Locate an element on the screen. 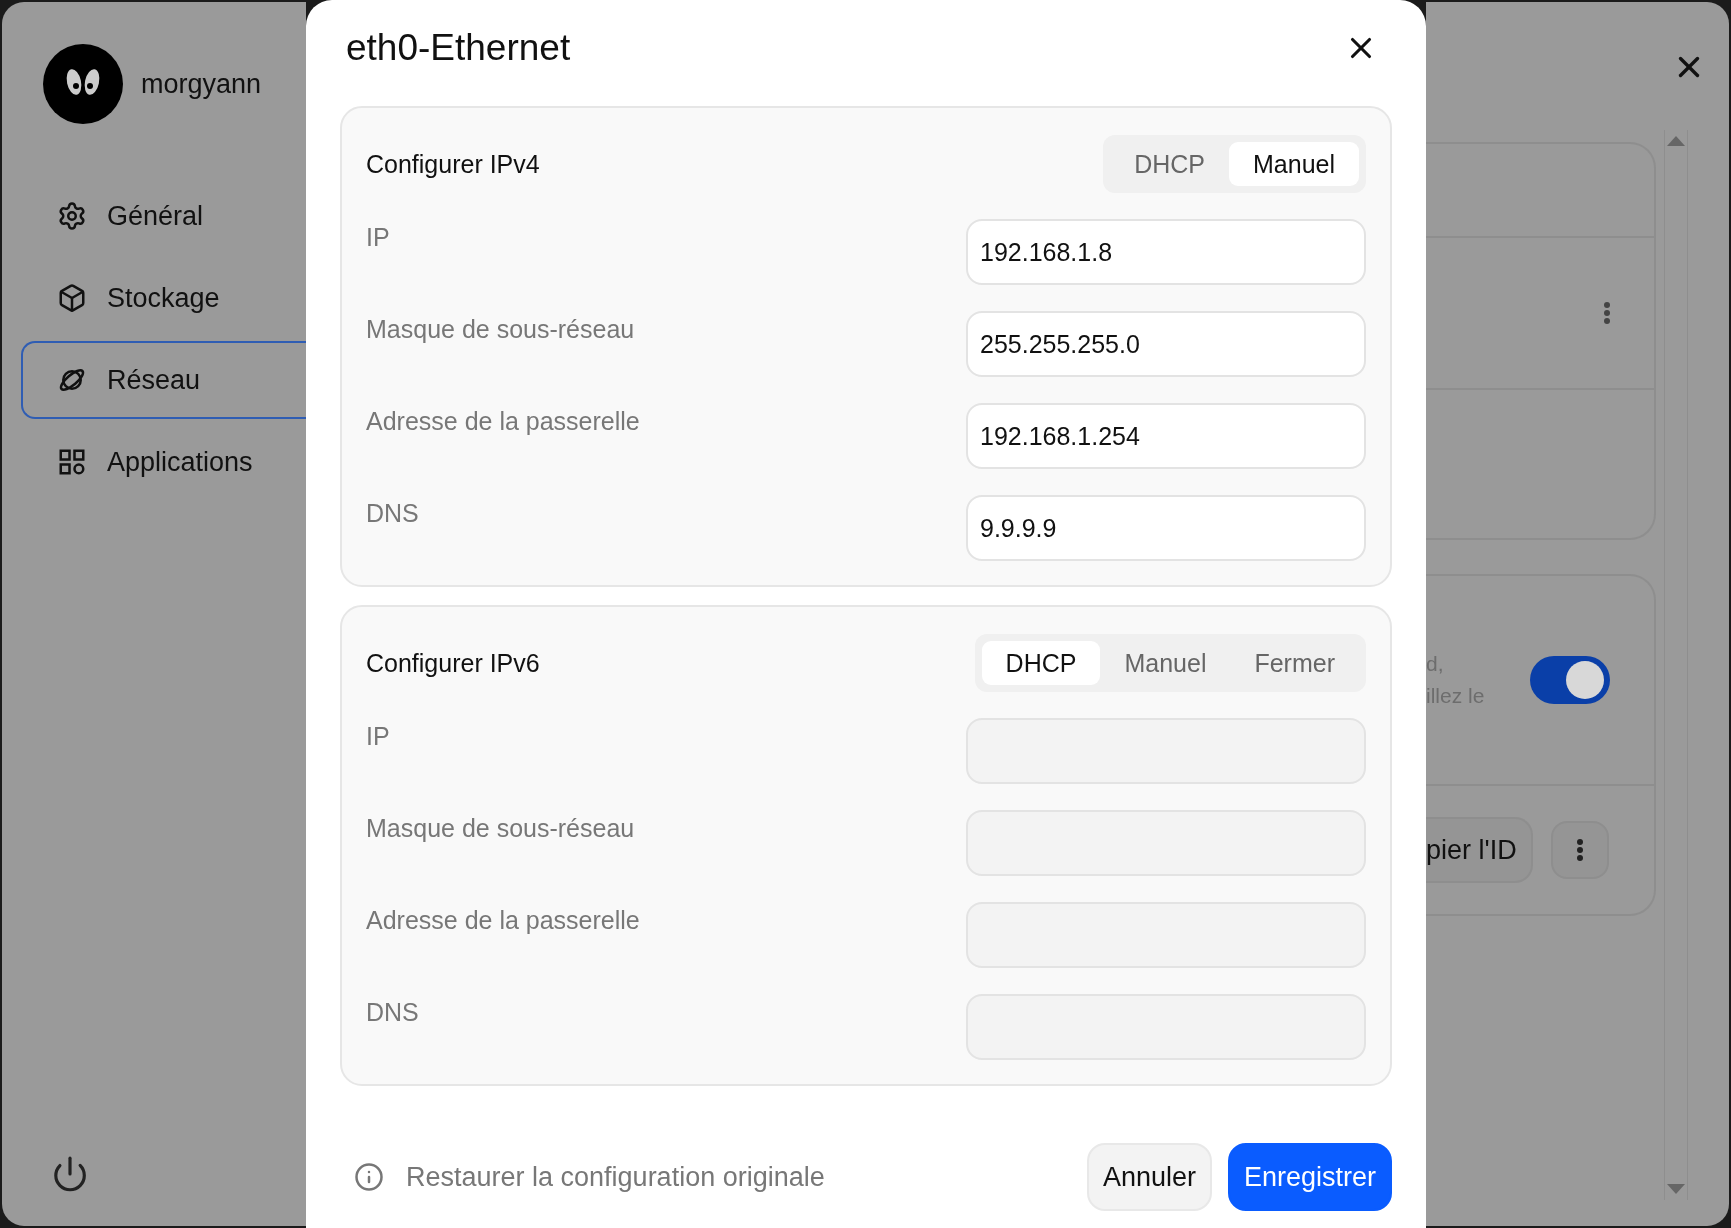  sidebar-item-label: Stockage is located at coordinates (163, 298).